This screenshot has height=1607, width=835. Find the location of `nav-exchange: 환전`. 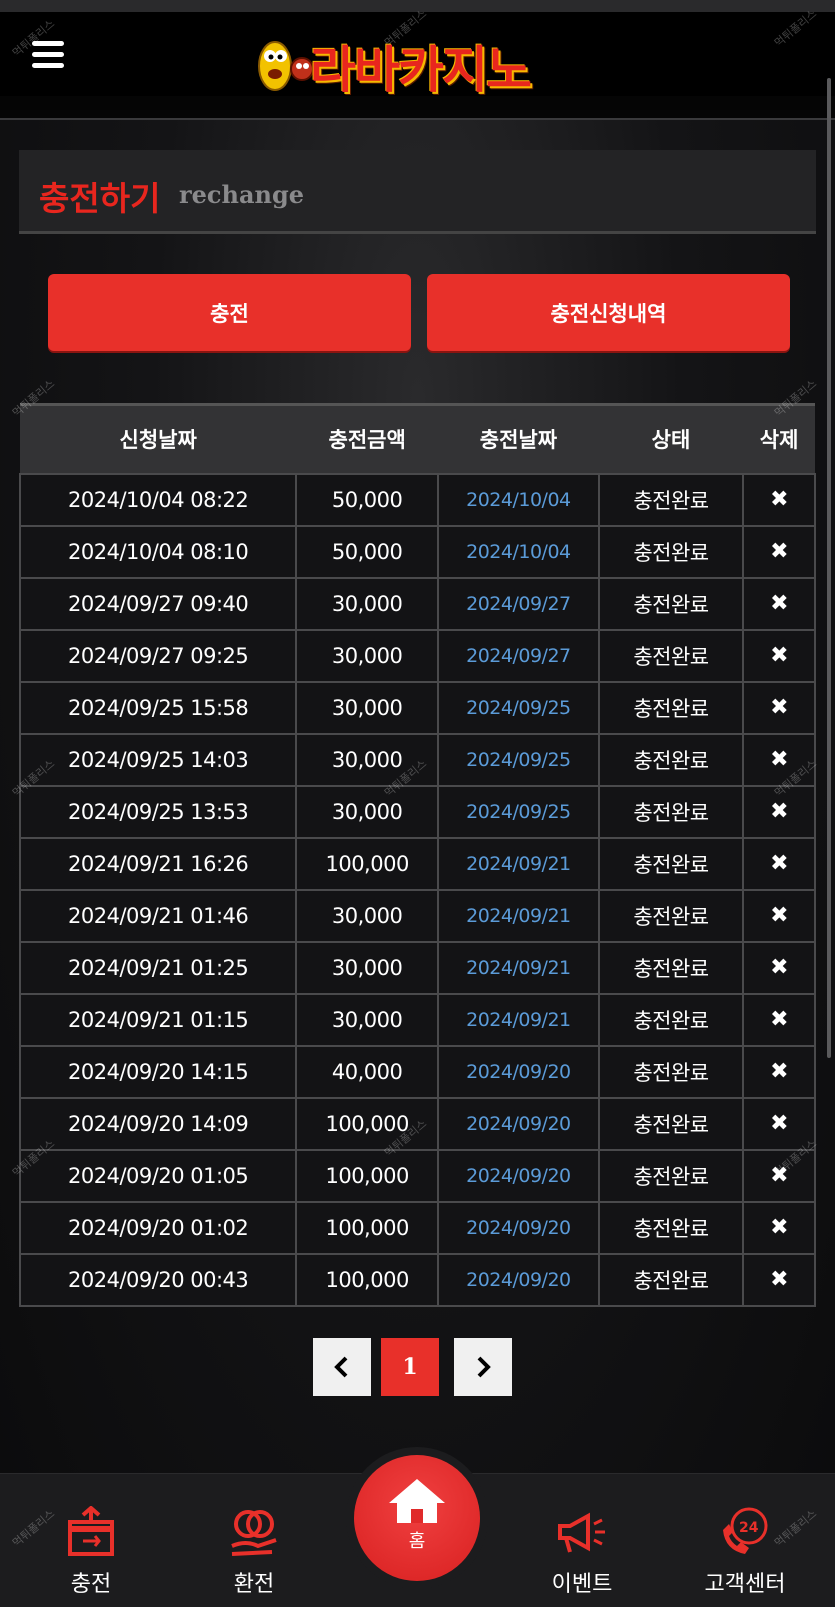

nav-exchange: 환전 is located at coordinates (254, 1550).